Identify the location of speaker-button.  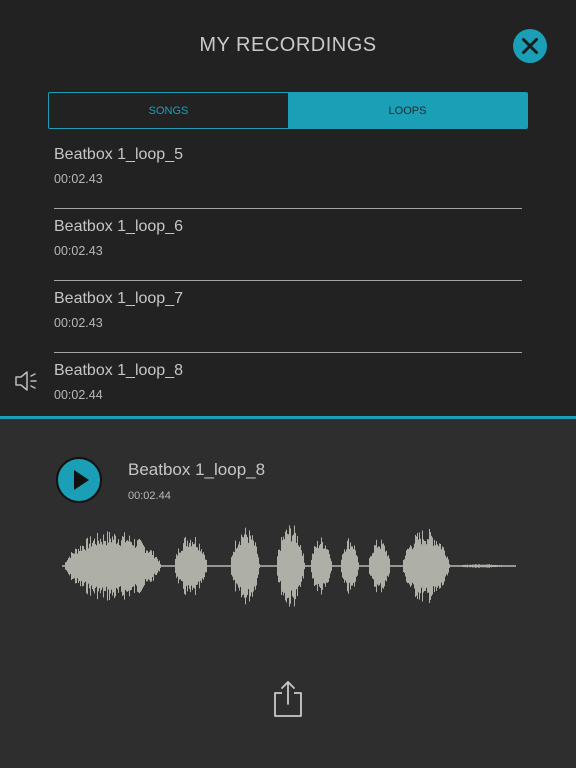
(28, 381).